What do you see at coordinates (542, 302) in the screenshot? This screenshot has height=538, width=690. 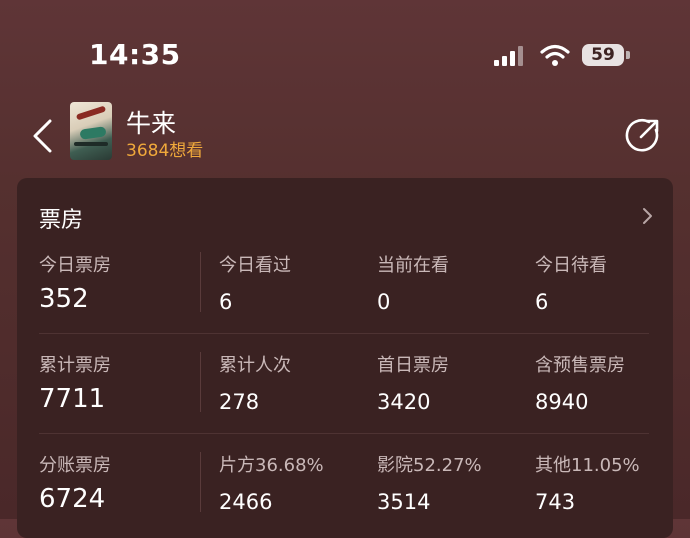 I see `today-pending-value: 6` at bounding box center [542, 302].